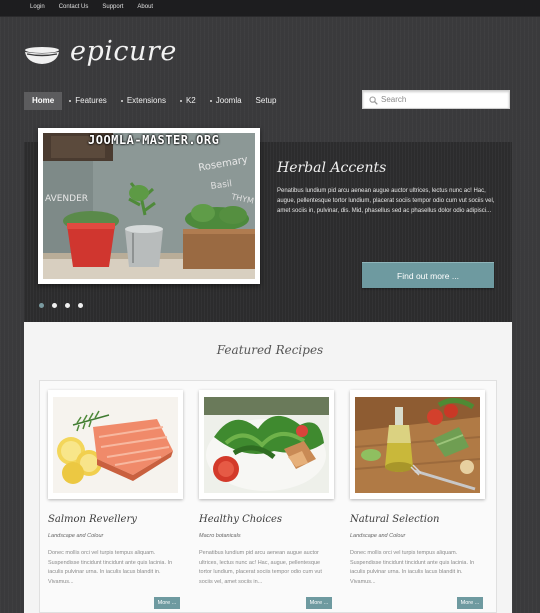  Describe the element at coordinates (270, 8) in the screenshot. I see `top-bar: Login Contact Us Support About` at that location.